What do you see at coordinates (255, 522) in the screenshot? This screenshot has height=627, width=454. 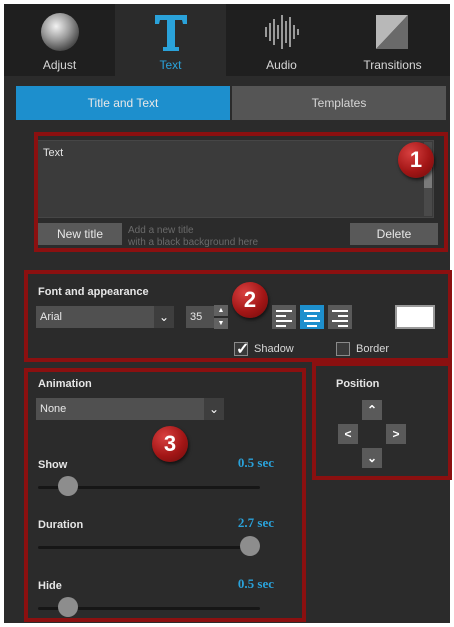 I see `duration-value: 2.7 sec` at bounding box center [255, 522].